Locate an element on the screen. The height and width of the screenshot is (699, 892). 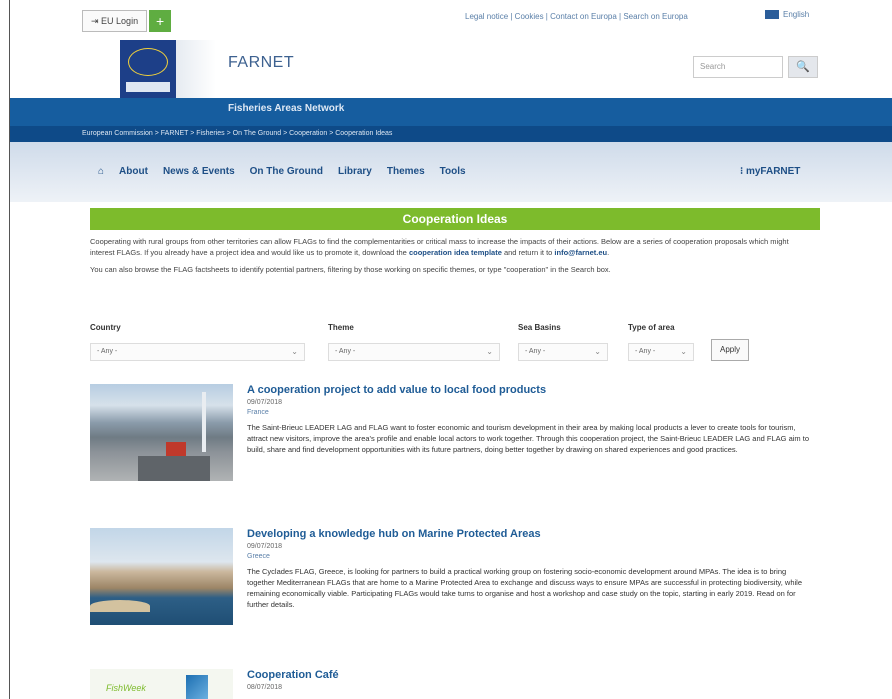
home-icon: ⌂ is located at coordinates (101, 171).